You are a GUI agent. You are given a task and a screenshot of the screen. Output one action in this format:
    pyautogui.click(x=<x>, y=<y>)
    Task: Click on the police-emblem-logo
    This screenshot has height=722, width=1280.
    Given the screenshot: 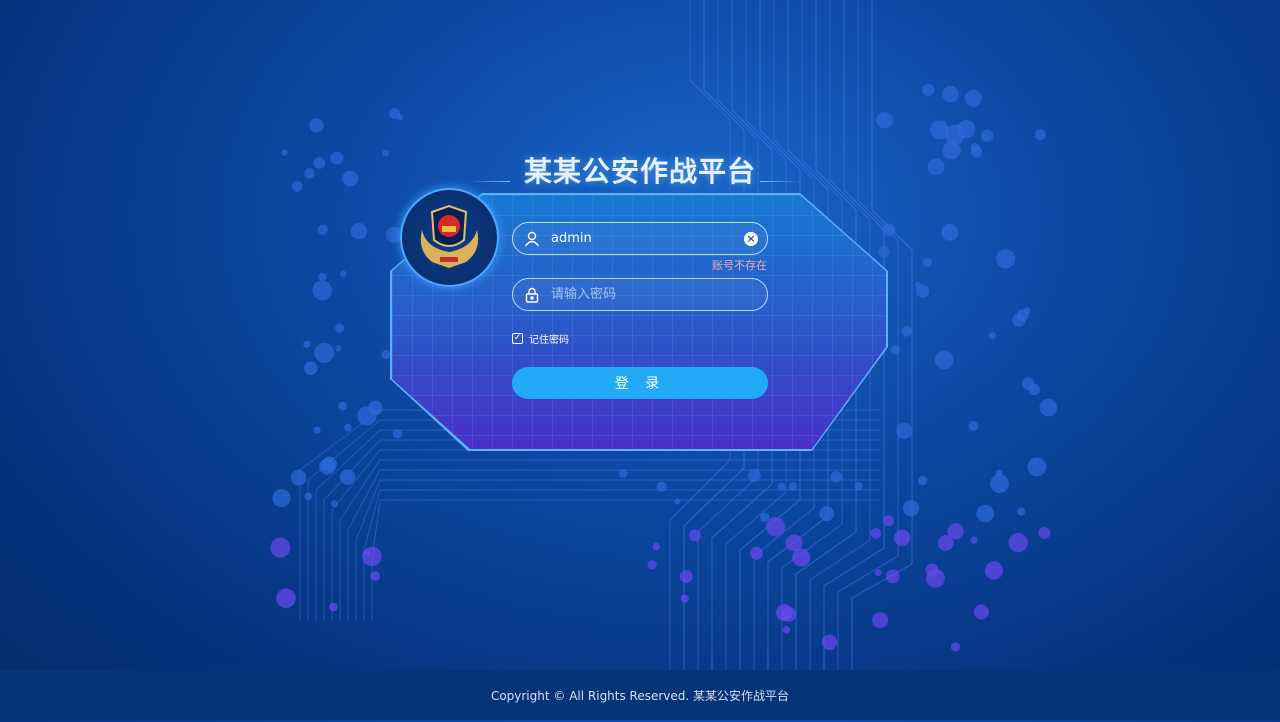 What is the action you would take?
    pyautogui.click(x=449, y=237)
    